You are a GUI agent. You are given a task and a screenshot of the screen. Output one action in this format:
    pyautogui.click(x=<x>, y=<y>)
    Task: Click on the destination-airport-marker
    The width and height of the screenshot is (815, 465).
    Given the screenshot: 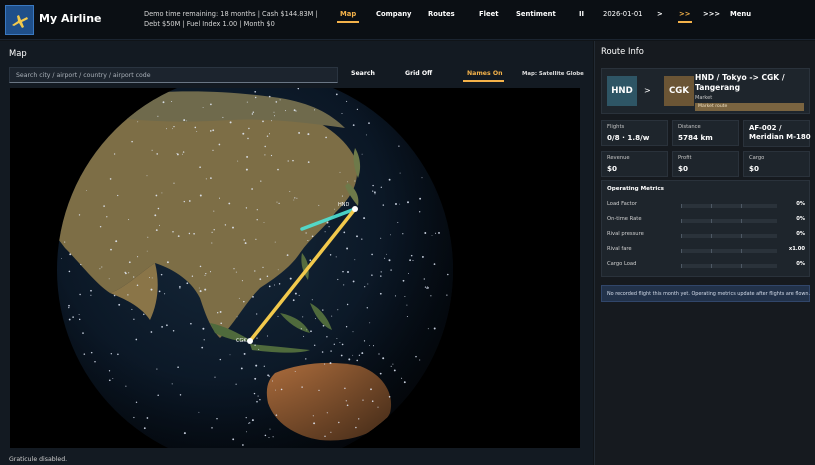 What is the action you would take?
    pyautogui.click(x=250, y=341)
    